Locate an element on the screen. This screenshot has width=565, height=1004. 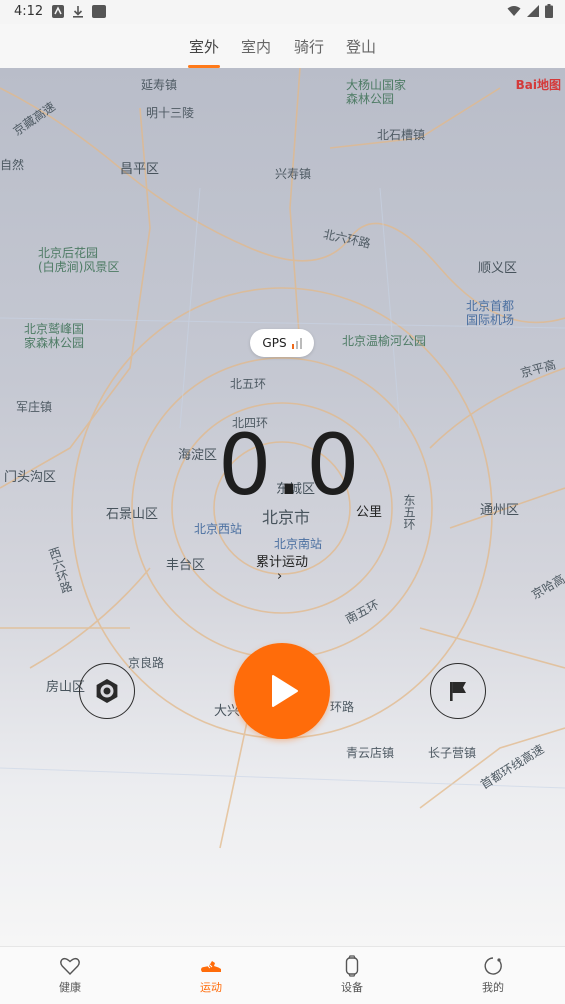
status-time: 4:12 is located at coordinates (29, 11).